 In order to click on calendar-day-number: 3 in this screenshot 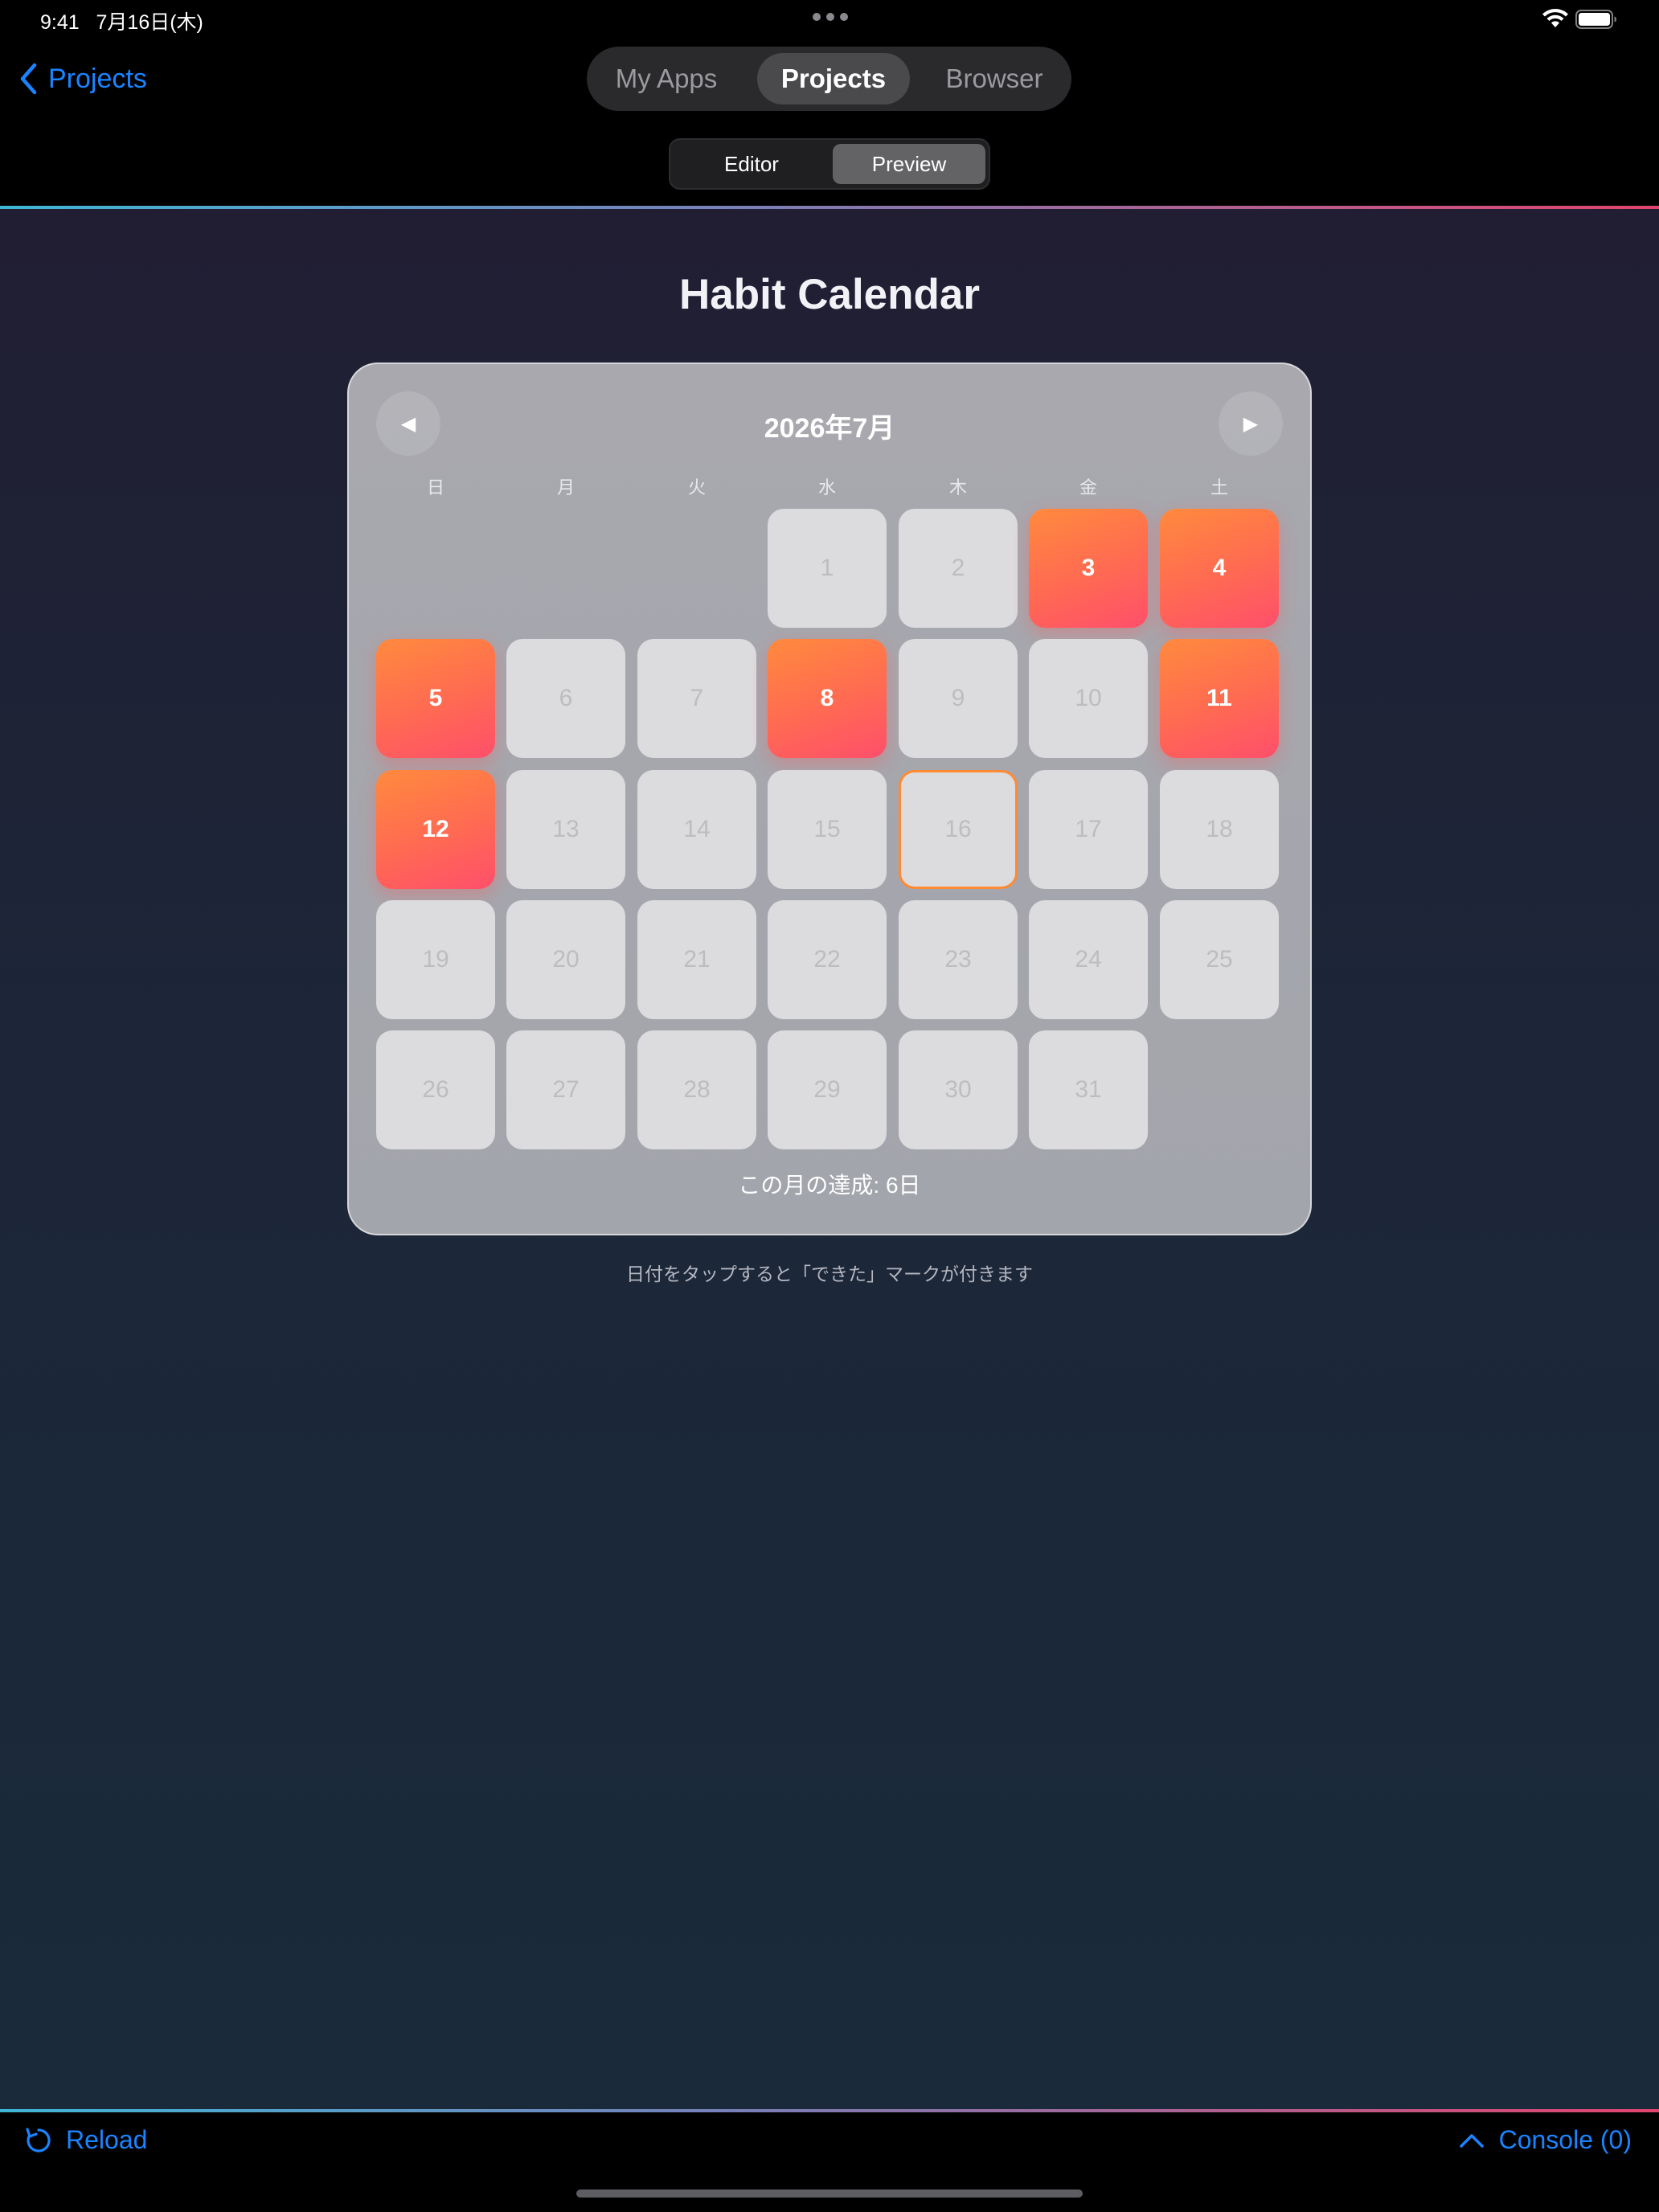, I will do `click(1088, 568)`.